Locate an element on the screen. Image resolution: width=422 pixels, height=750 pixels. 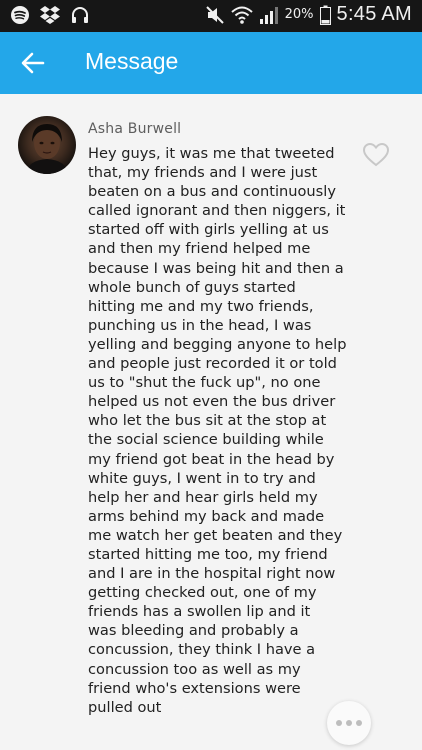
arrow-left-icon is located at coordinates (33, 63).